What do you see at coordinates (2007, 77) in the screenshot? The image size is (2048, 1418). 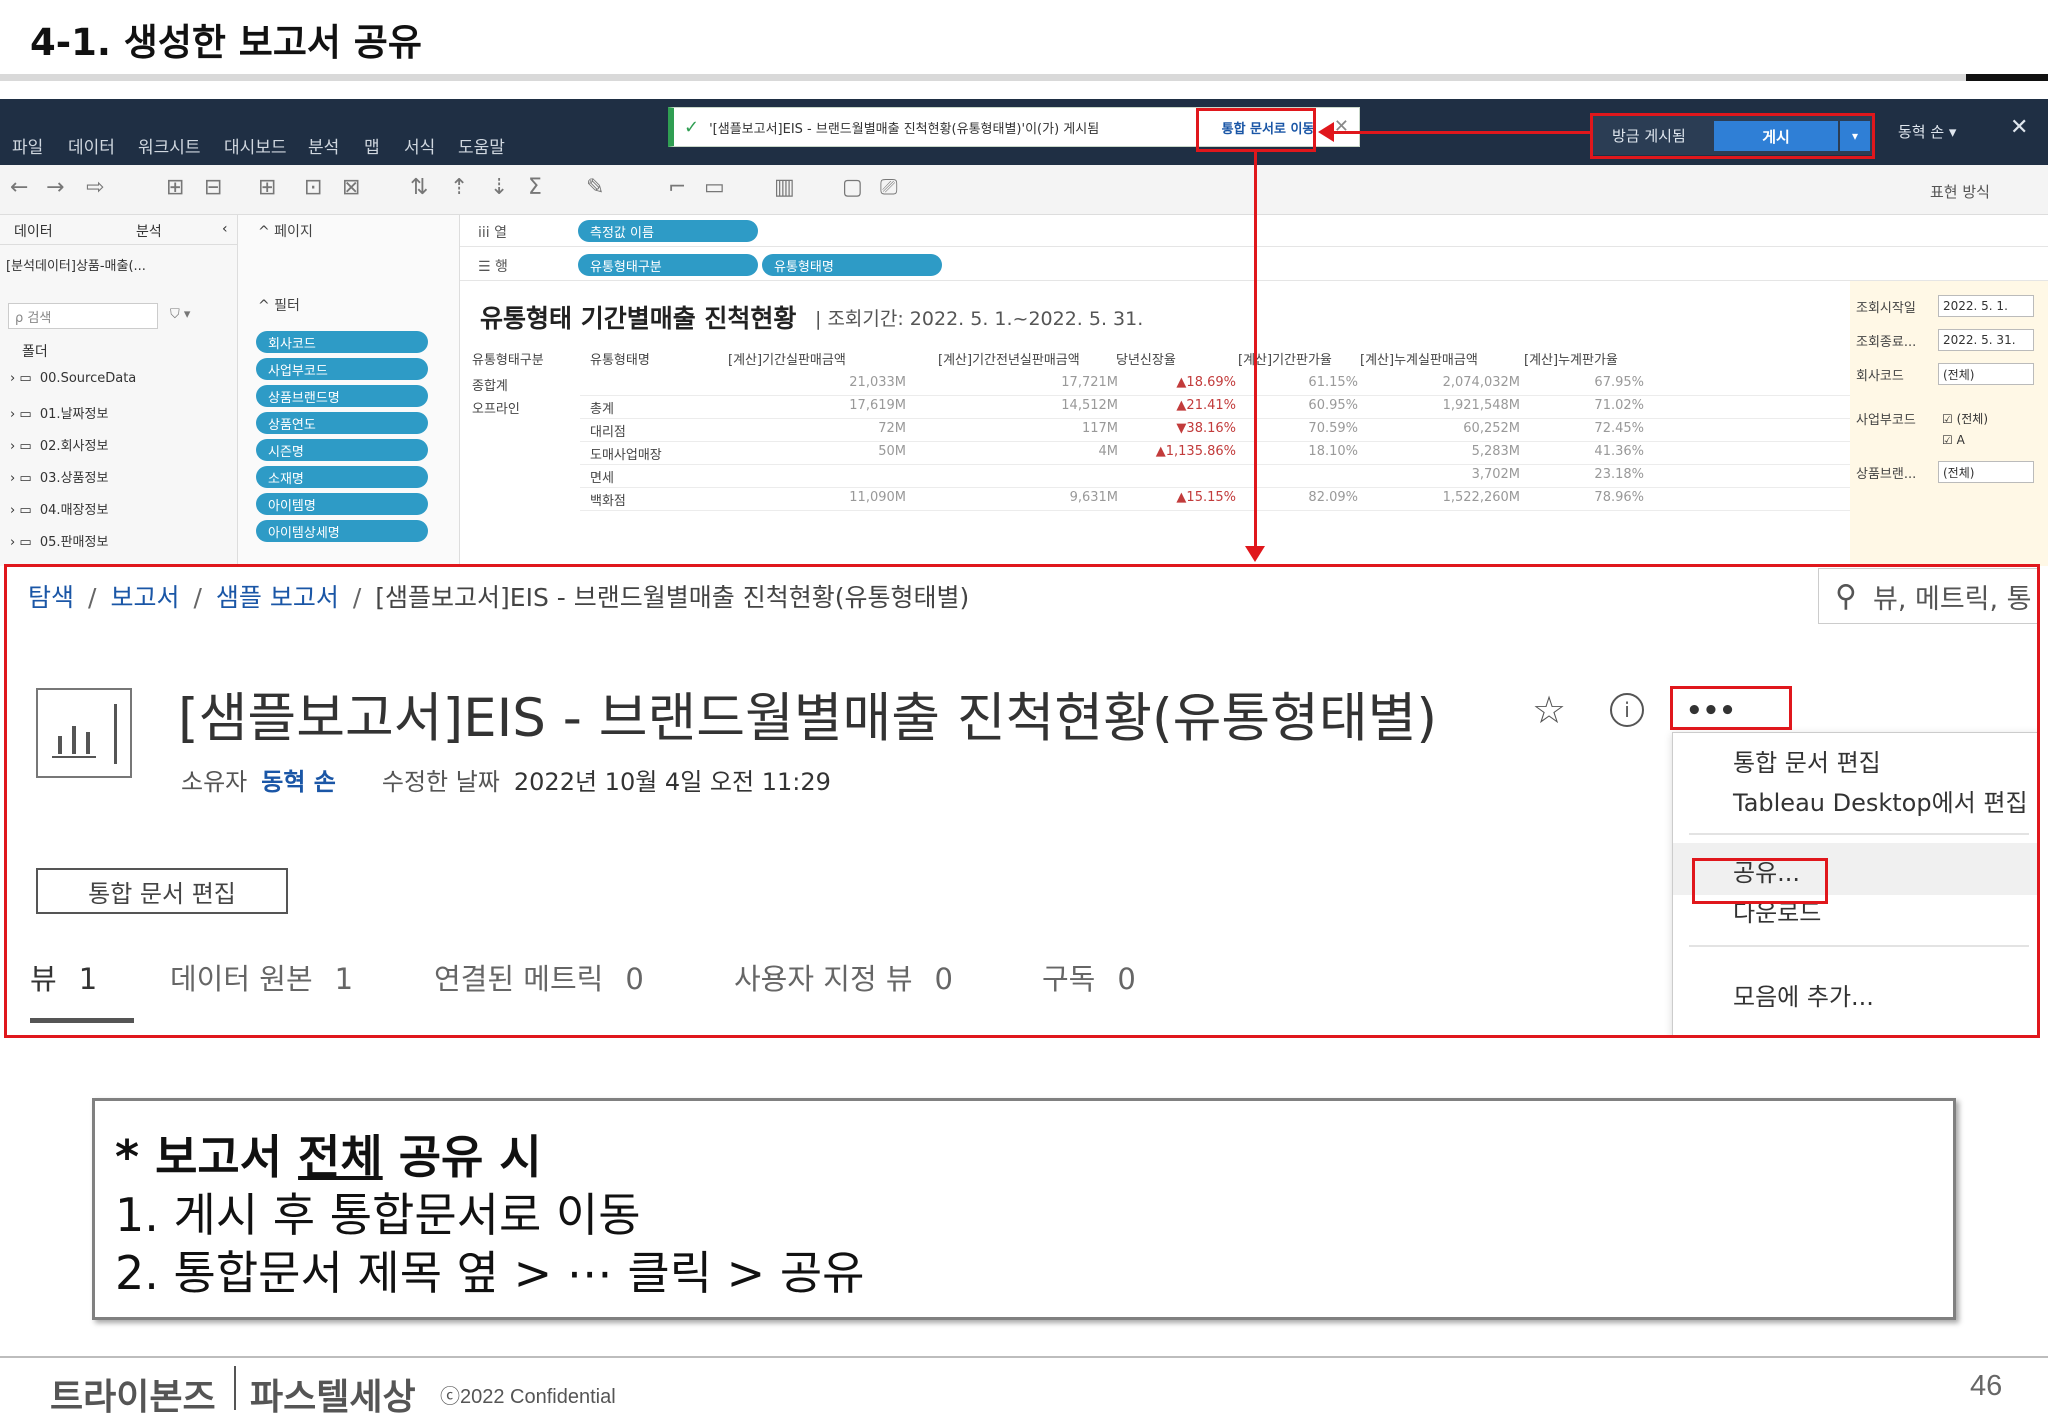 I see `title-divider-accent` at bounding box center [2007, 77].